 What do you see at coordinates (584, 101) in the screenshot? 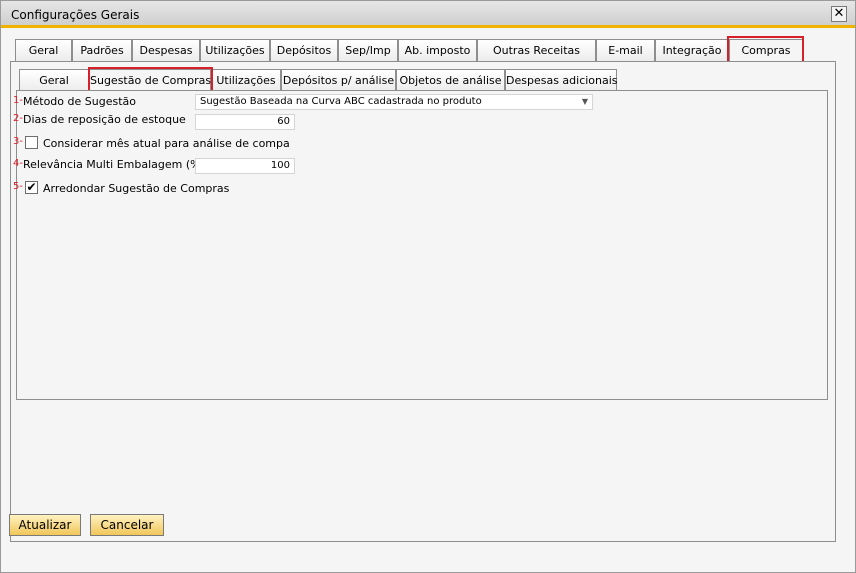
I see `chevron-down-icon: ▼` at bounding box center [584, 101].